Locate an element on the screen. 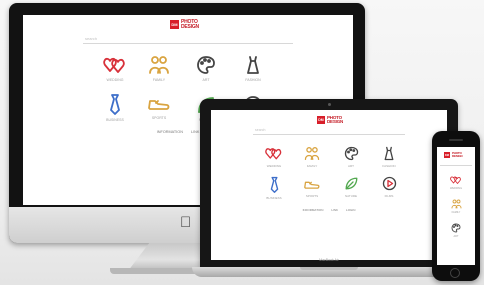  category-films: FILMS is located at coordinates (389, 187).